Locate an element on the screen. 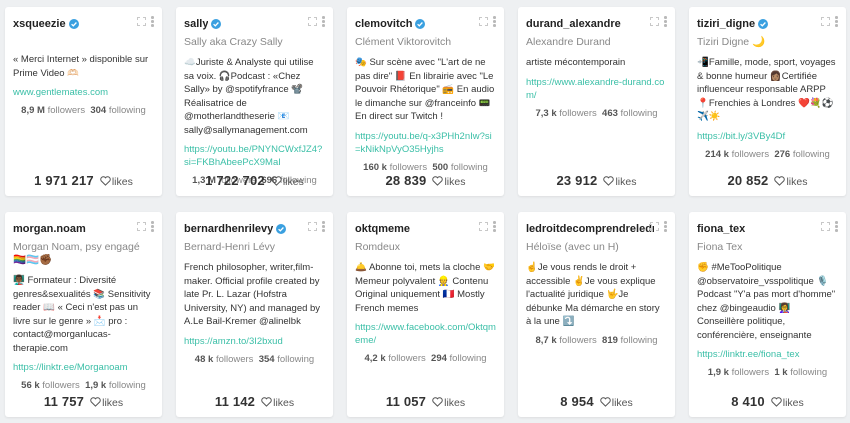 This screenshot has width=850, height=423. following-count: 354 is located at coordinates (266, 359).